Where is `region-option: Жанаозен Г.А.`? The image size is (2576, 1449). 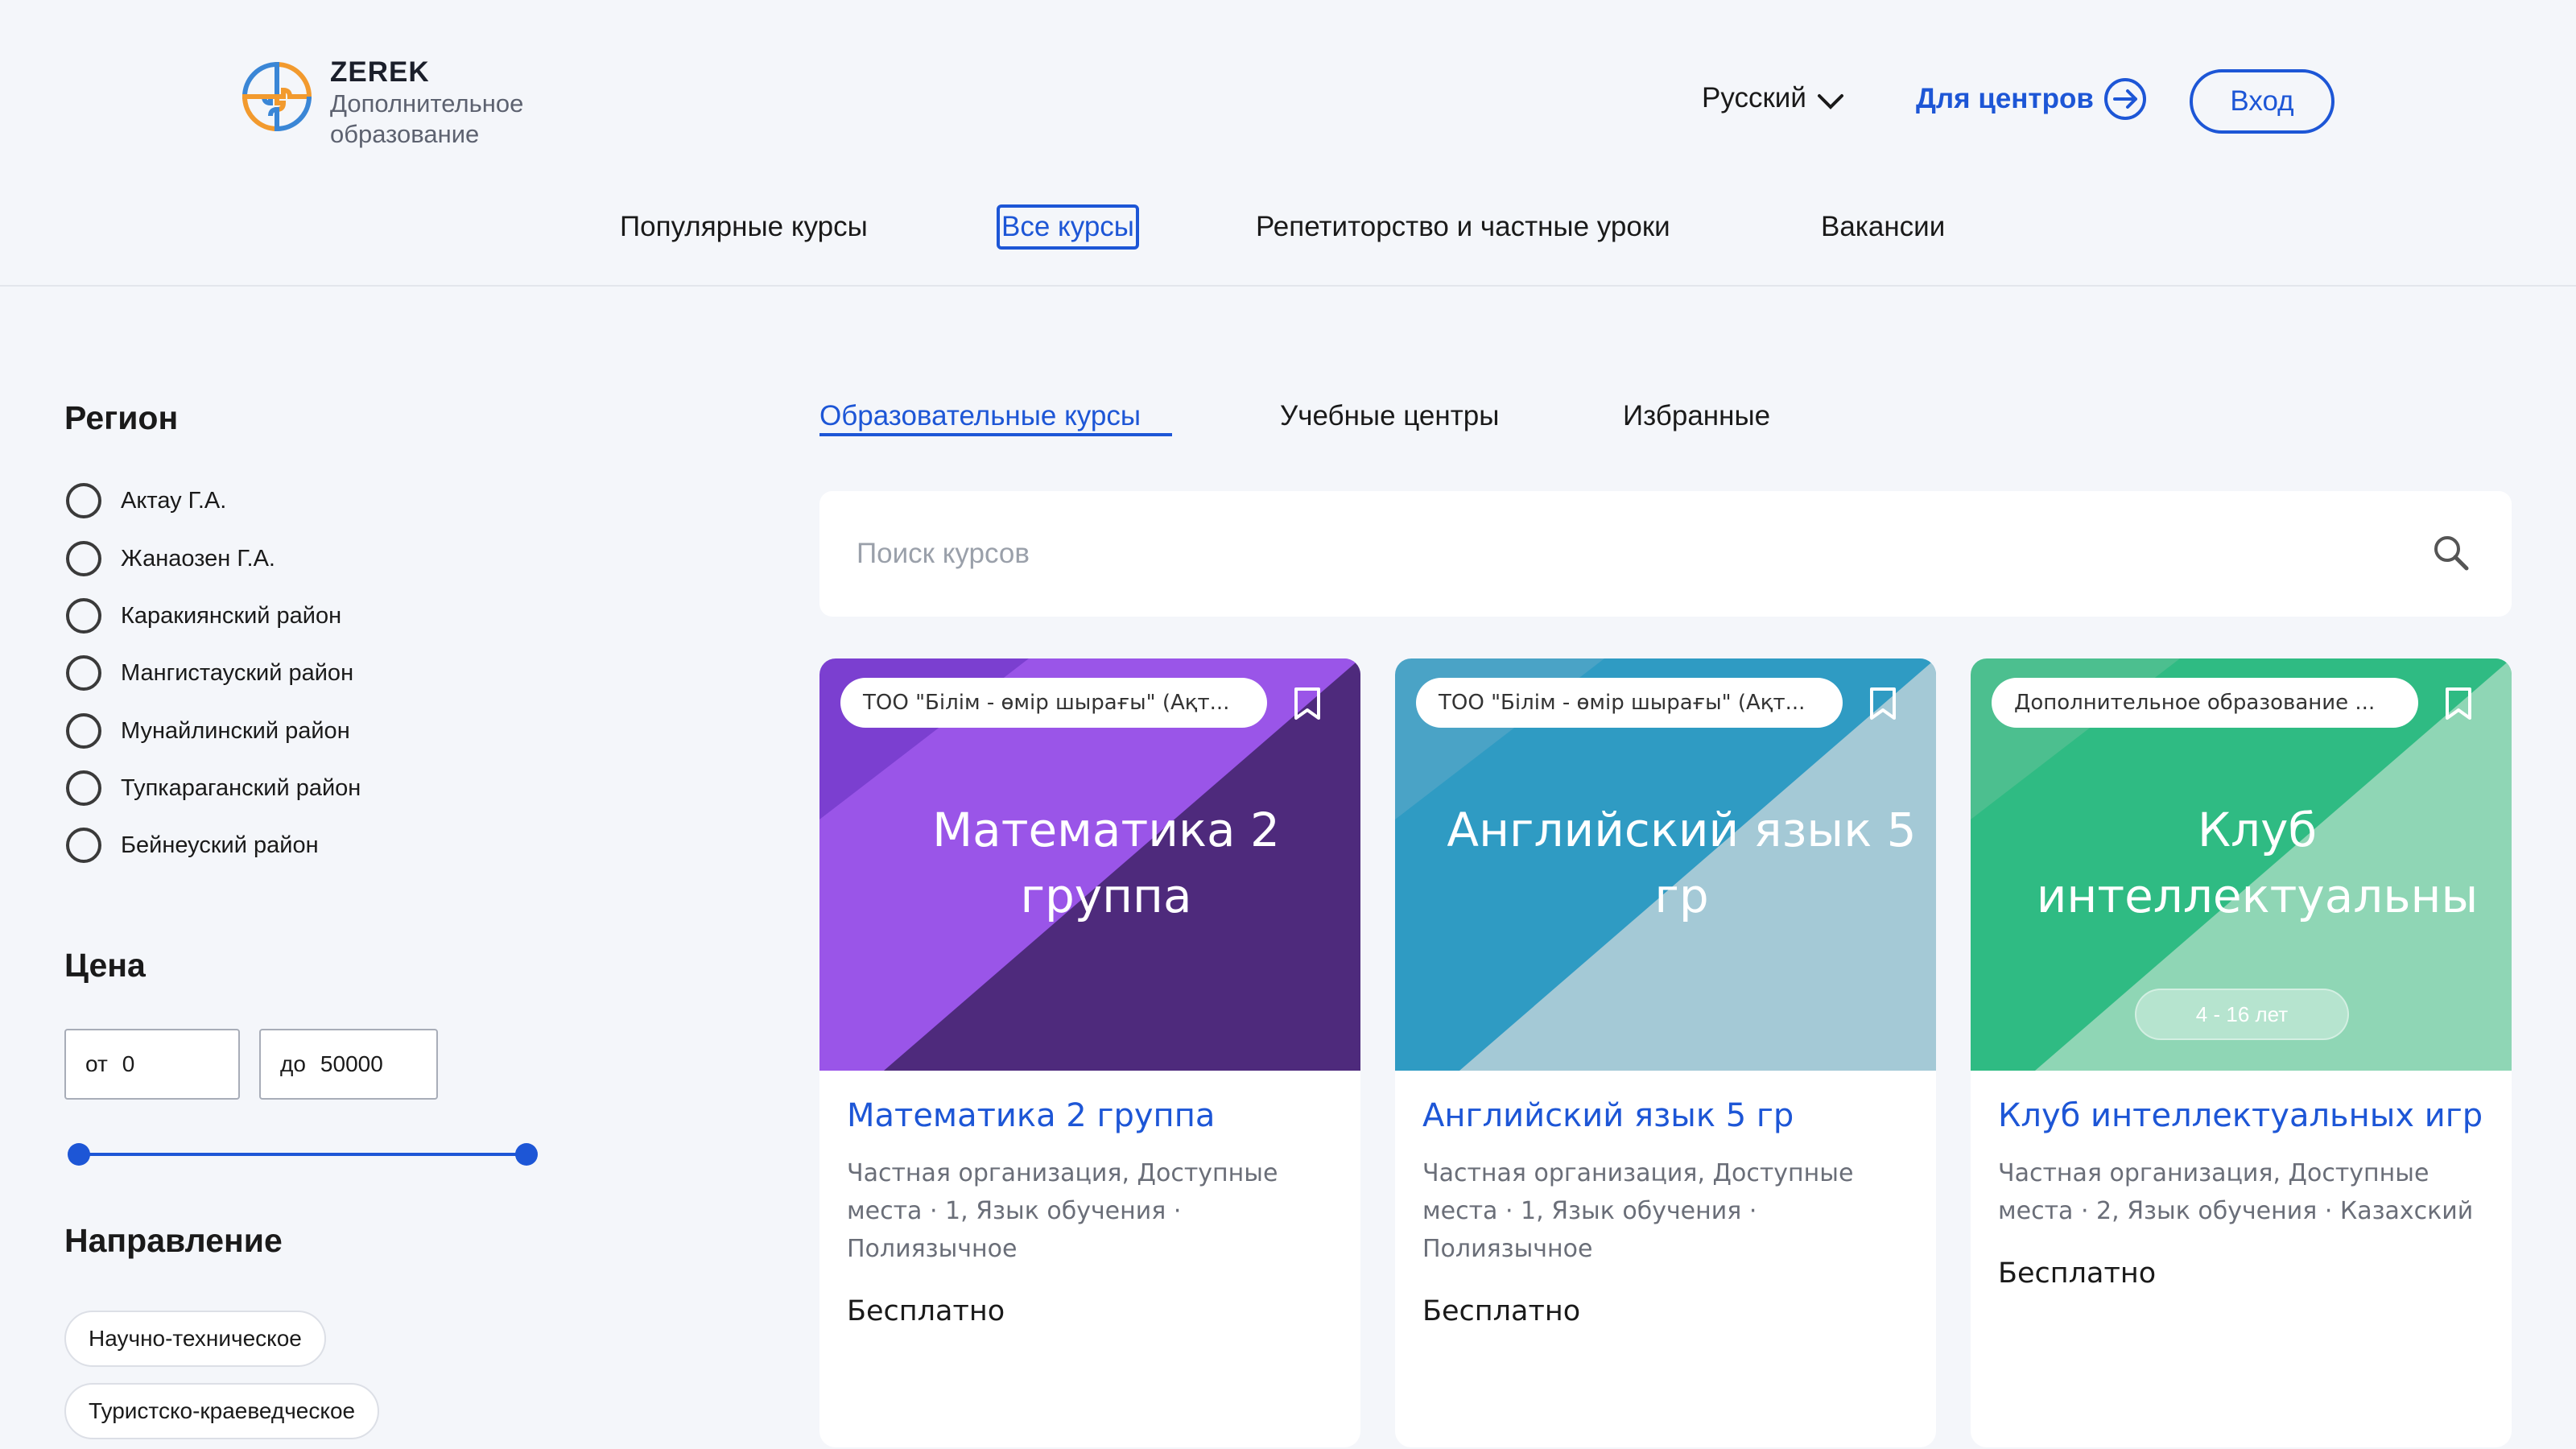
region-option: Жанаозен Г.А. is located at coordinates (170, 558).